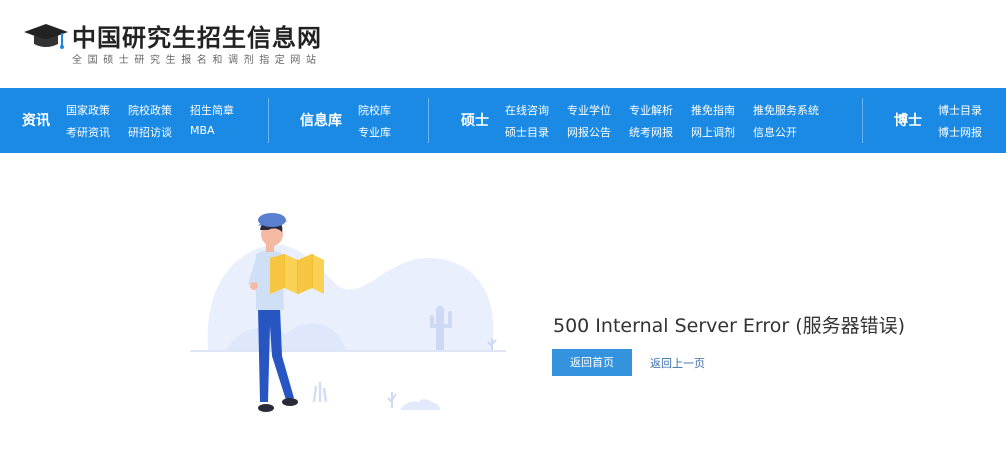 This screenshot has height=476, width=1006. What do you see at coordinates (150, 110) in the screenshot?
I see `nav-link-yuanxiao-zhengce: 院校政策` at bounding box center [150, 110].